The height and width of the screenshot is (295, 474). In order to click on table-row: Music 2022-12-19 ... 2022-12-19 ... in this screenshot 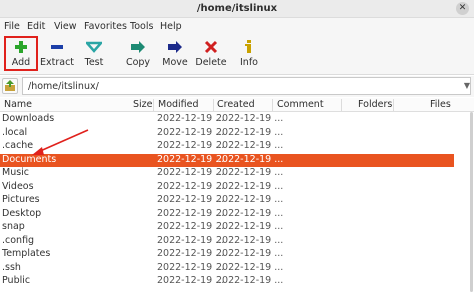, I will do `click(237, 174)`.